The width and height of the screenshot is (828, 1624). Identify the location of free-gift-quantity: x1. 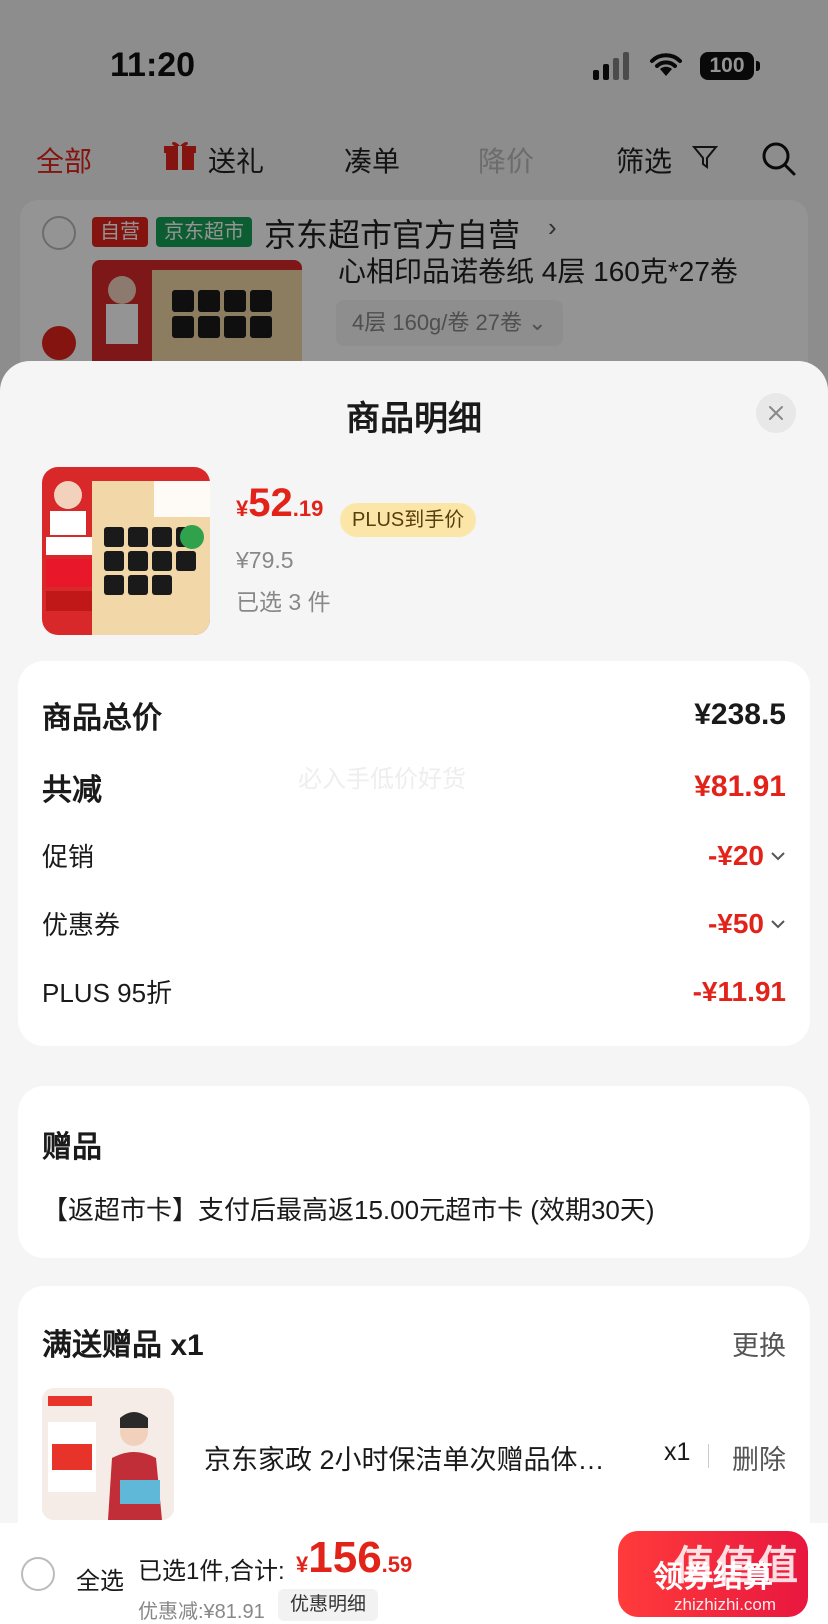
(677, 1452).